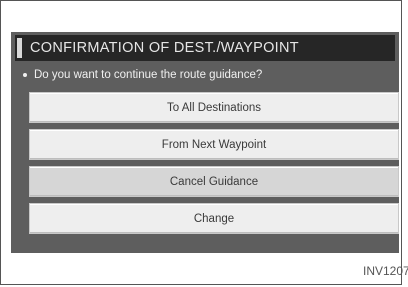 The width and height of the screenshot is (408, 287). I want to click on dialog-title-bar: CONFIRMATION OF DEST./WAYPOINT, so click(205, 48).